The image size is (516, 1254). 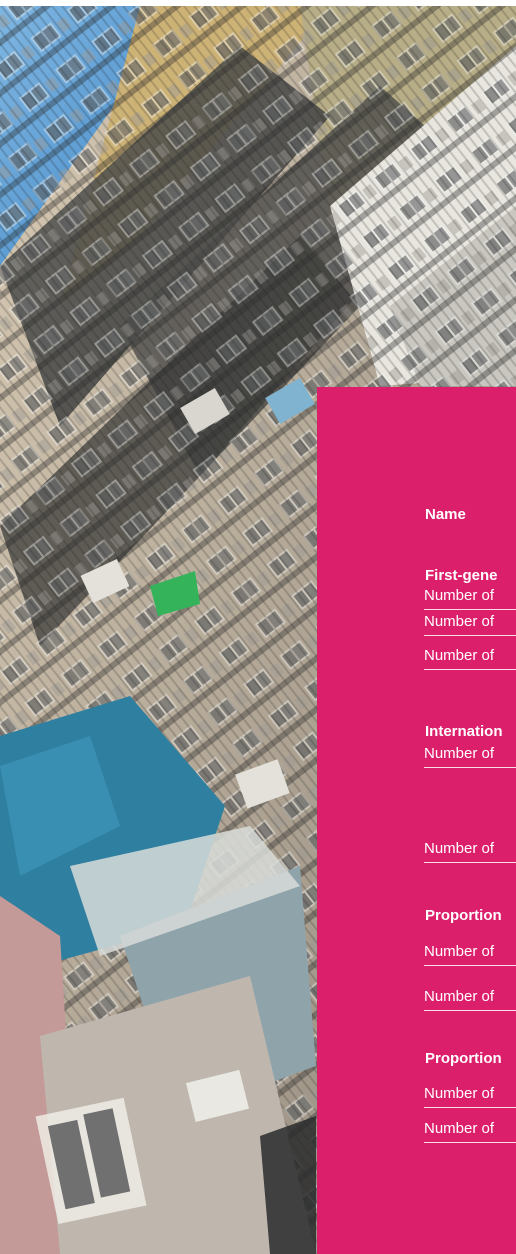 What do you see at coordinates (464, 731) in the screenshot?
I see `section-title-international: Internation` at bounding box center [464, 731].